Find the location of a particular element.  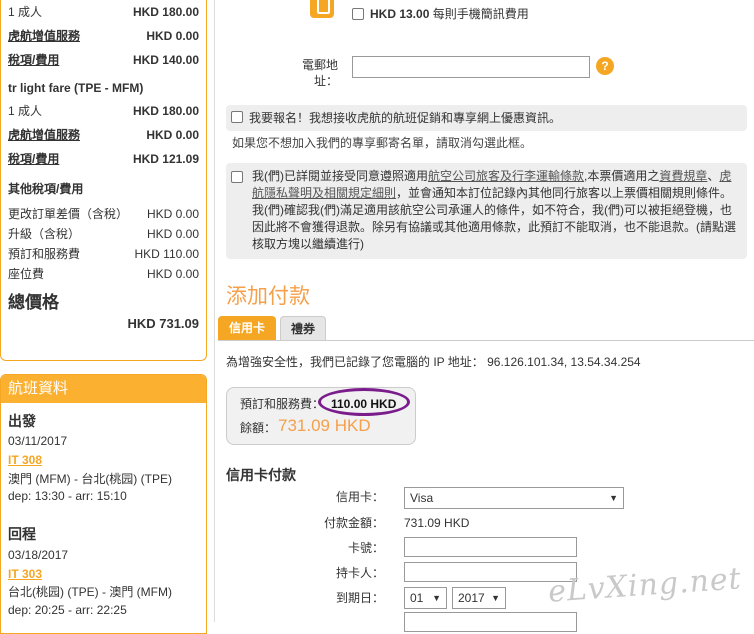

promo-text: 我要報名！我想接收虎航的航班促銷和專享網上優惠資訊。 is located at coordinates (405, 118).